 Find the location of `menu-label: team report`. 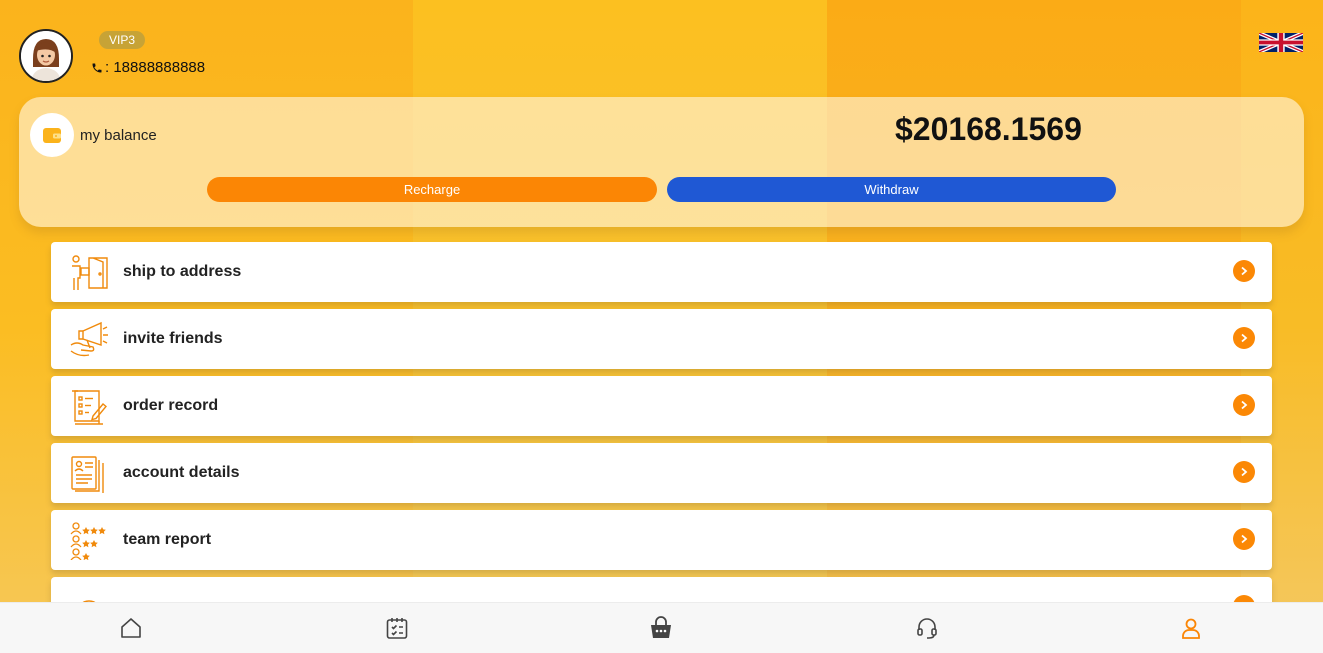

menu-label: team report is located at coordinates (167, 539).